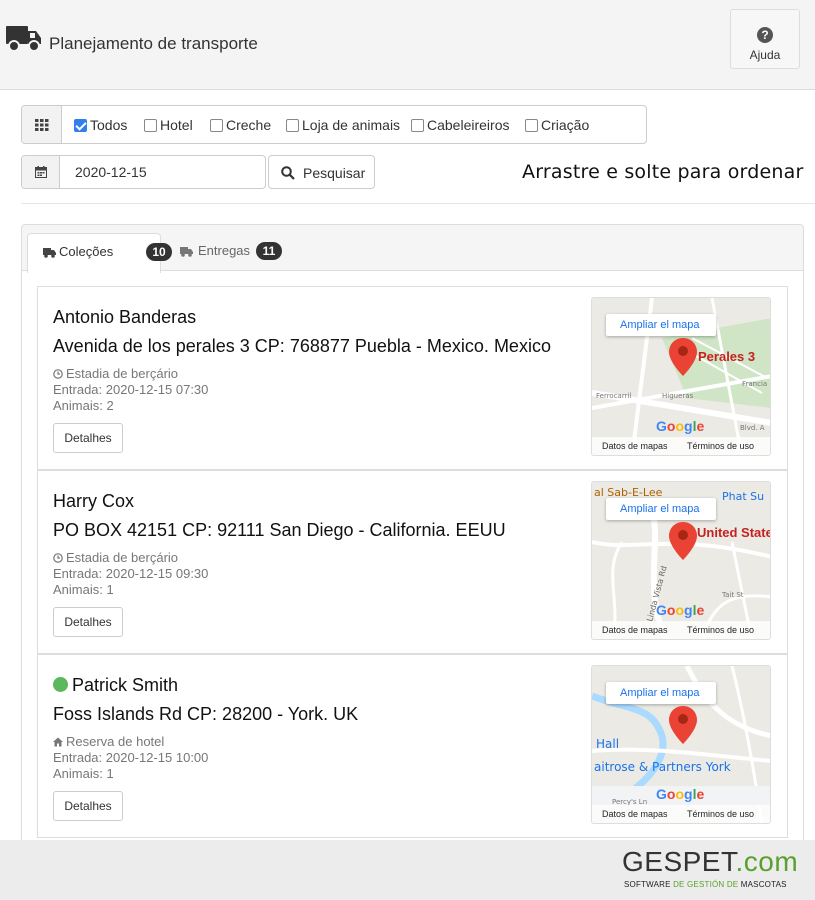 This screenshot has height=900, width=815. Describe the element at coordinates (613, 396) in the screenshot. I see `svg-text: Ferrocarril` at that location.